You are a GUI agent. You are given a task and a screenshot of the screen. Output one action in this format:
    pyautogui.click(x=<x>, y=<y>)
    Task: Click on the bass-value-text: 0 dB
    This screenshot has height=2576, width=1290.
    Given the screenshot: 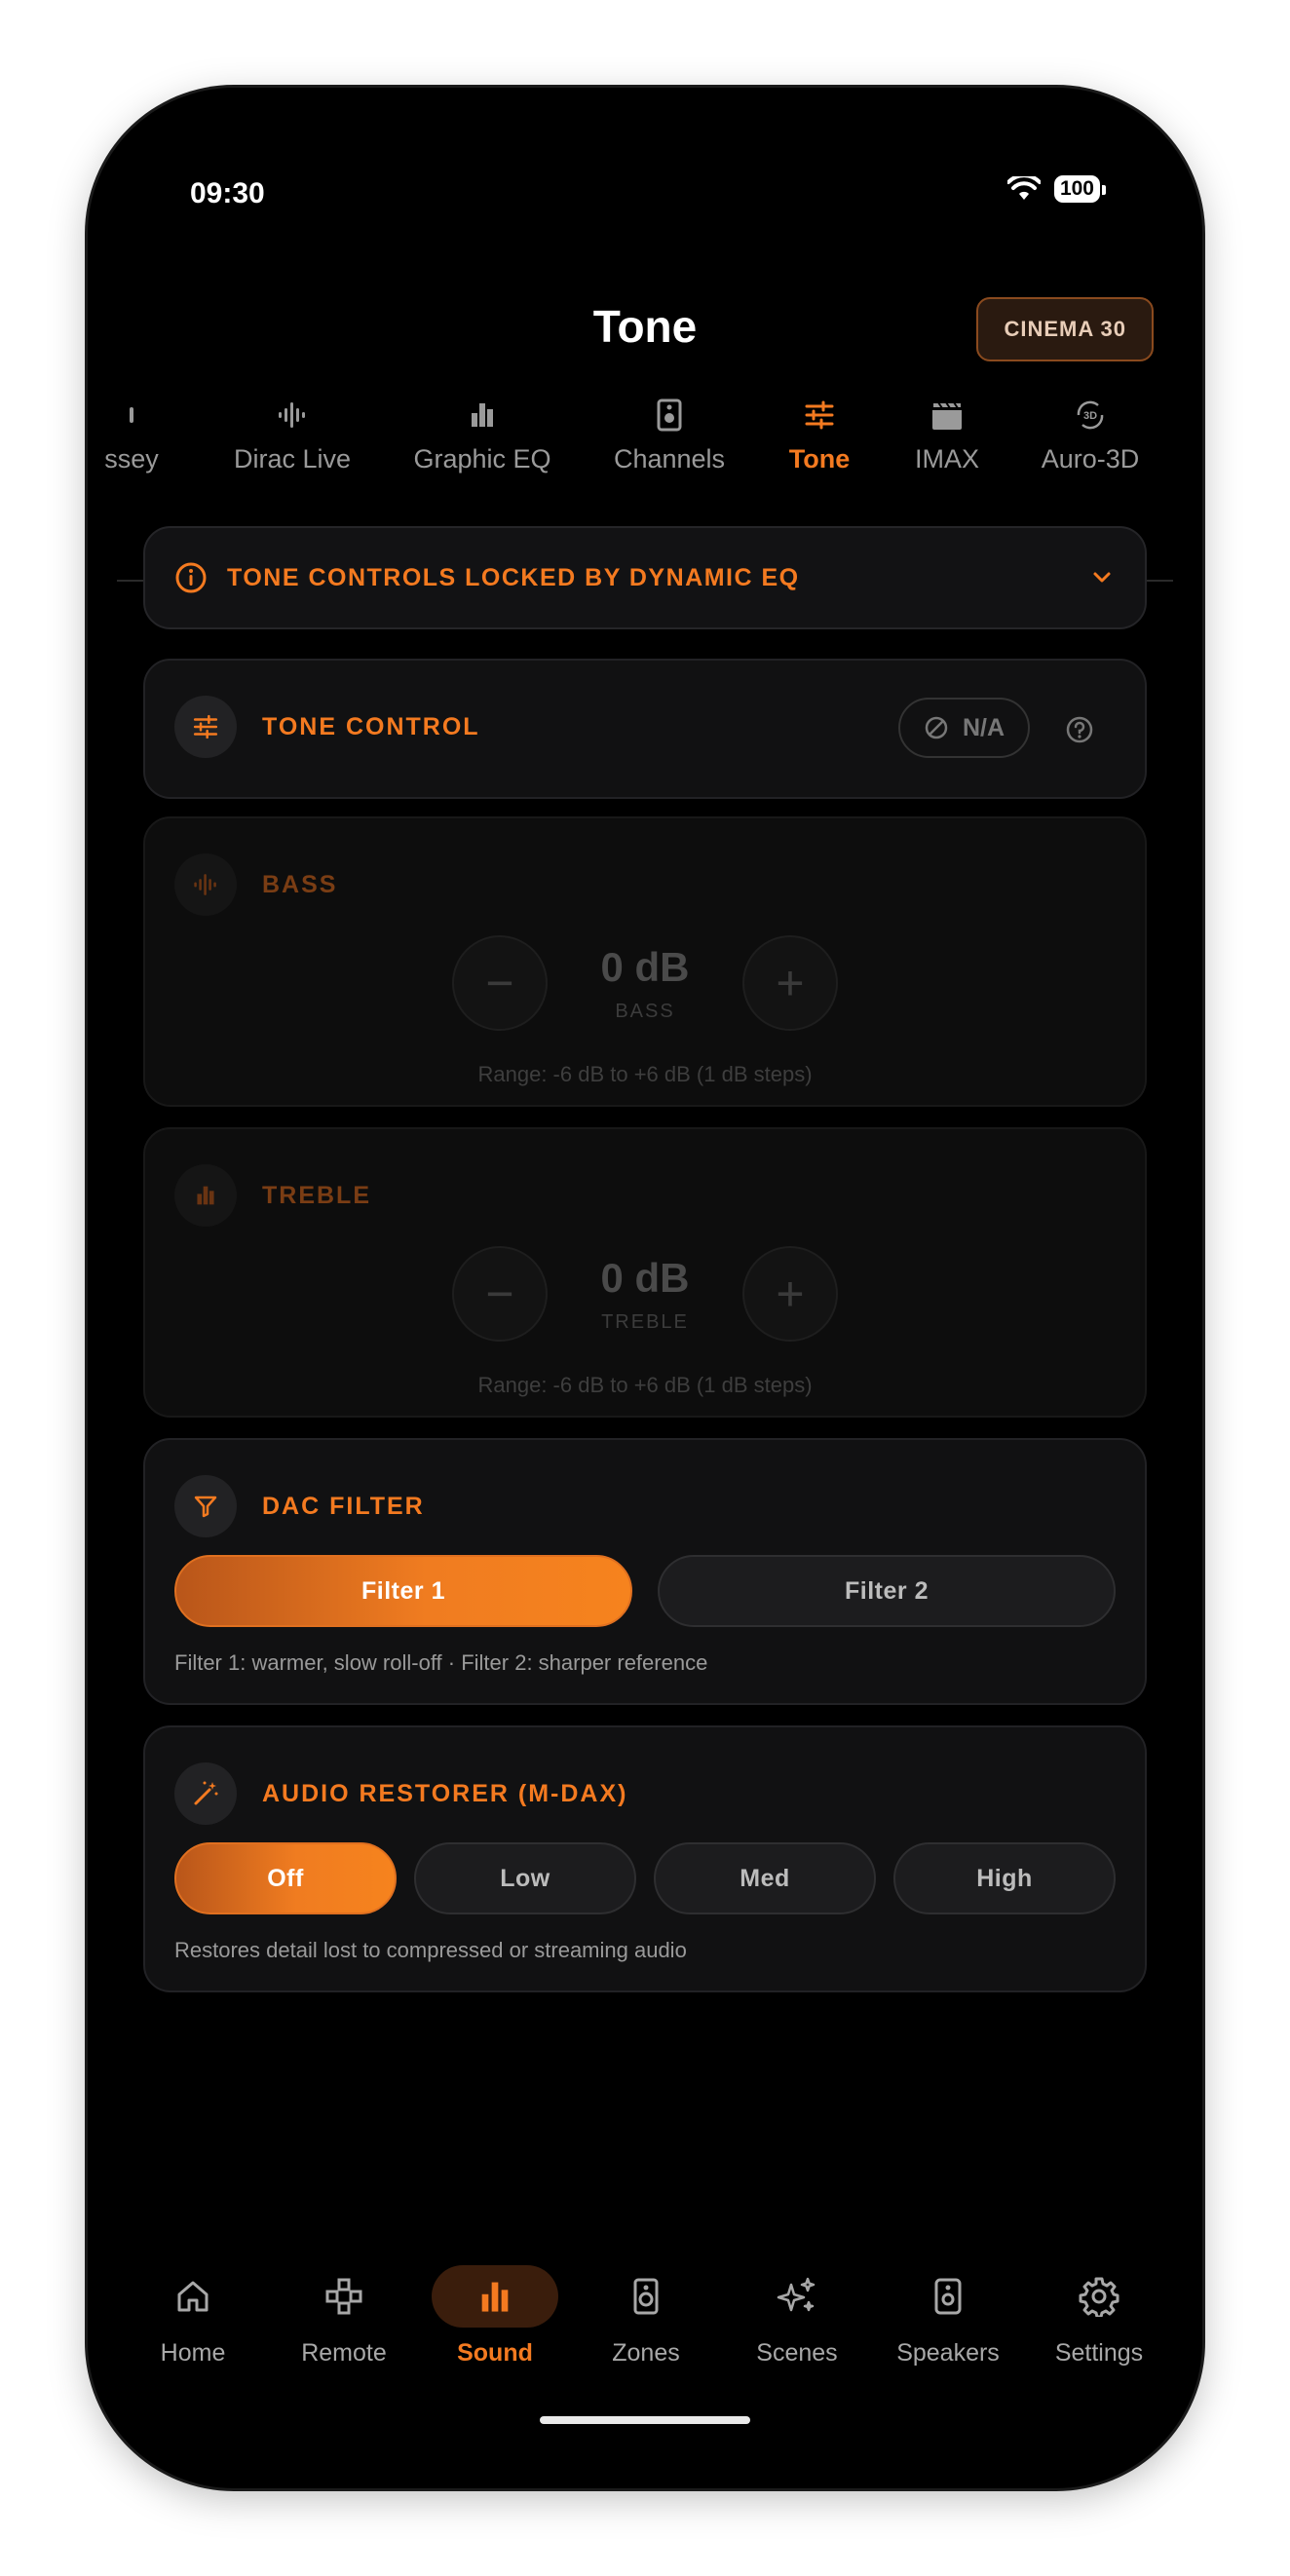 What is the action you would take?
    pyautogui.click(x=645, y=966)
    